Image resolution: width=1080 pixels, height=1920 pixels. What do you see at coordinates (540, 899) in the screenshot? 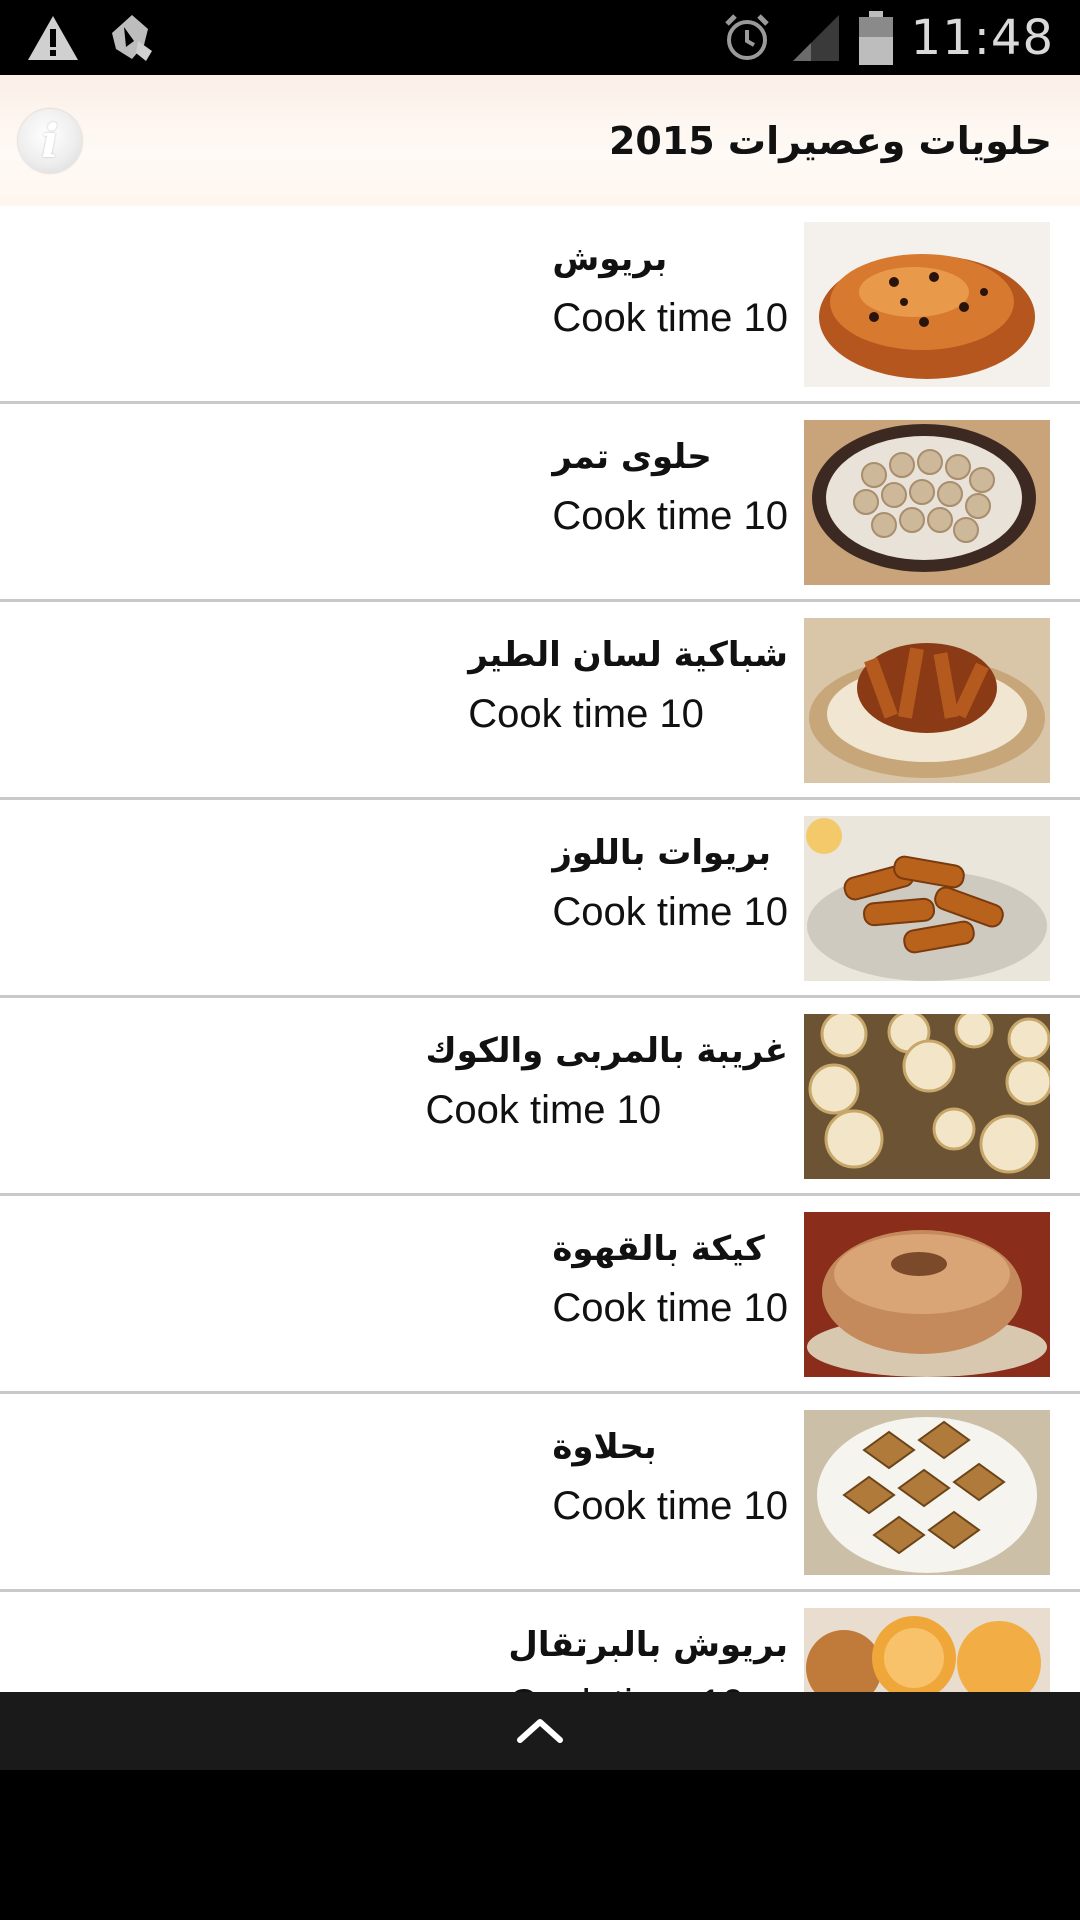
I see `list-item: بريوات باللوز Cook time 10` at bounding box center [540, 899].